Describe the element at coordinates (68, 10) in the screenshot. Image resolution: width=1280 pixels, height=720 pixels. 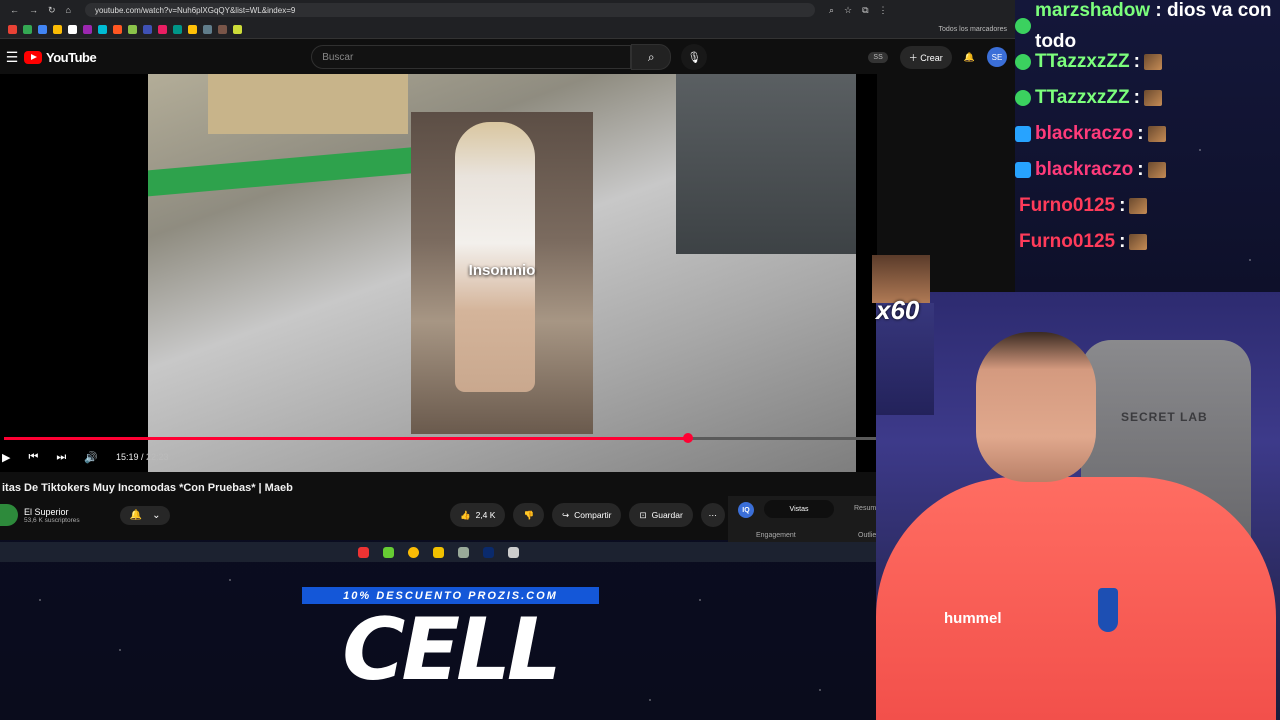
I see `home-icon: ⌂` at that location.